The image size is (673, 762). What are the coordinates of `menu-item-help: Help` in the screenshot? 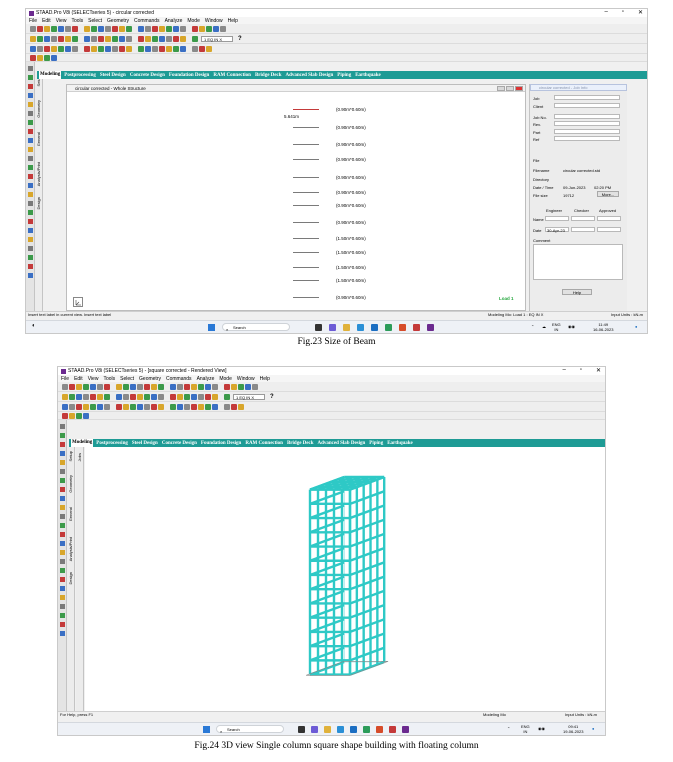 It's located at (265, 379).